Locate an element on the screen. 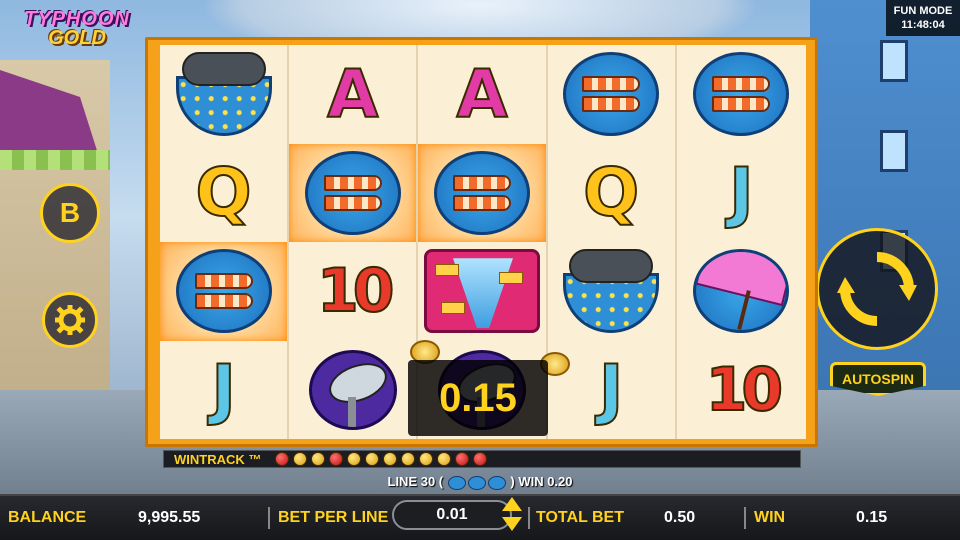 The width and height of the screenshot is (960, 540). settings-button is located at coordinates (70, 320).